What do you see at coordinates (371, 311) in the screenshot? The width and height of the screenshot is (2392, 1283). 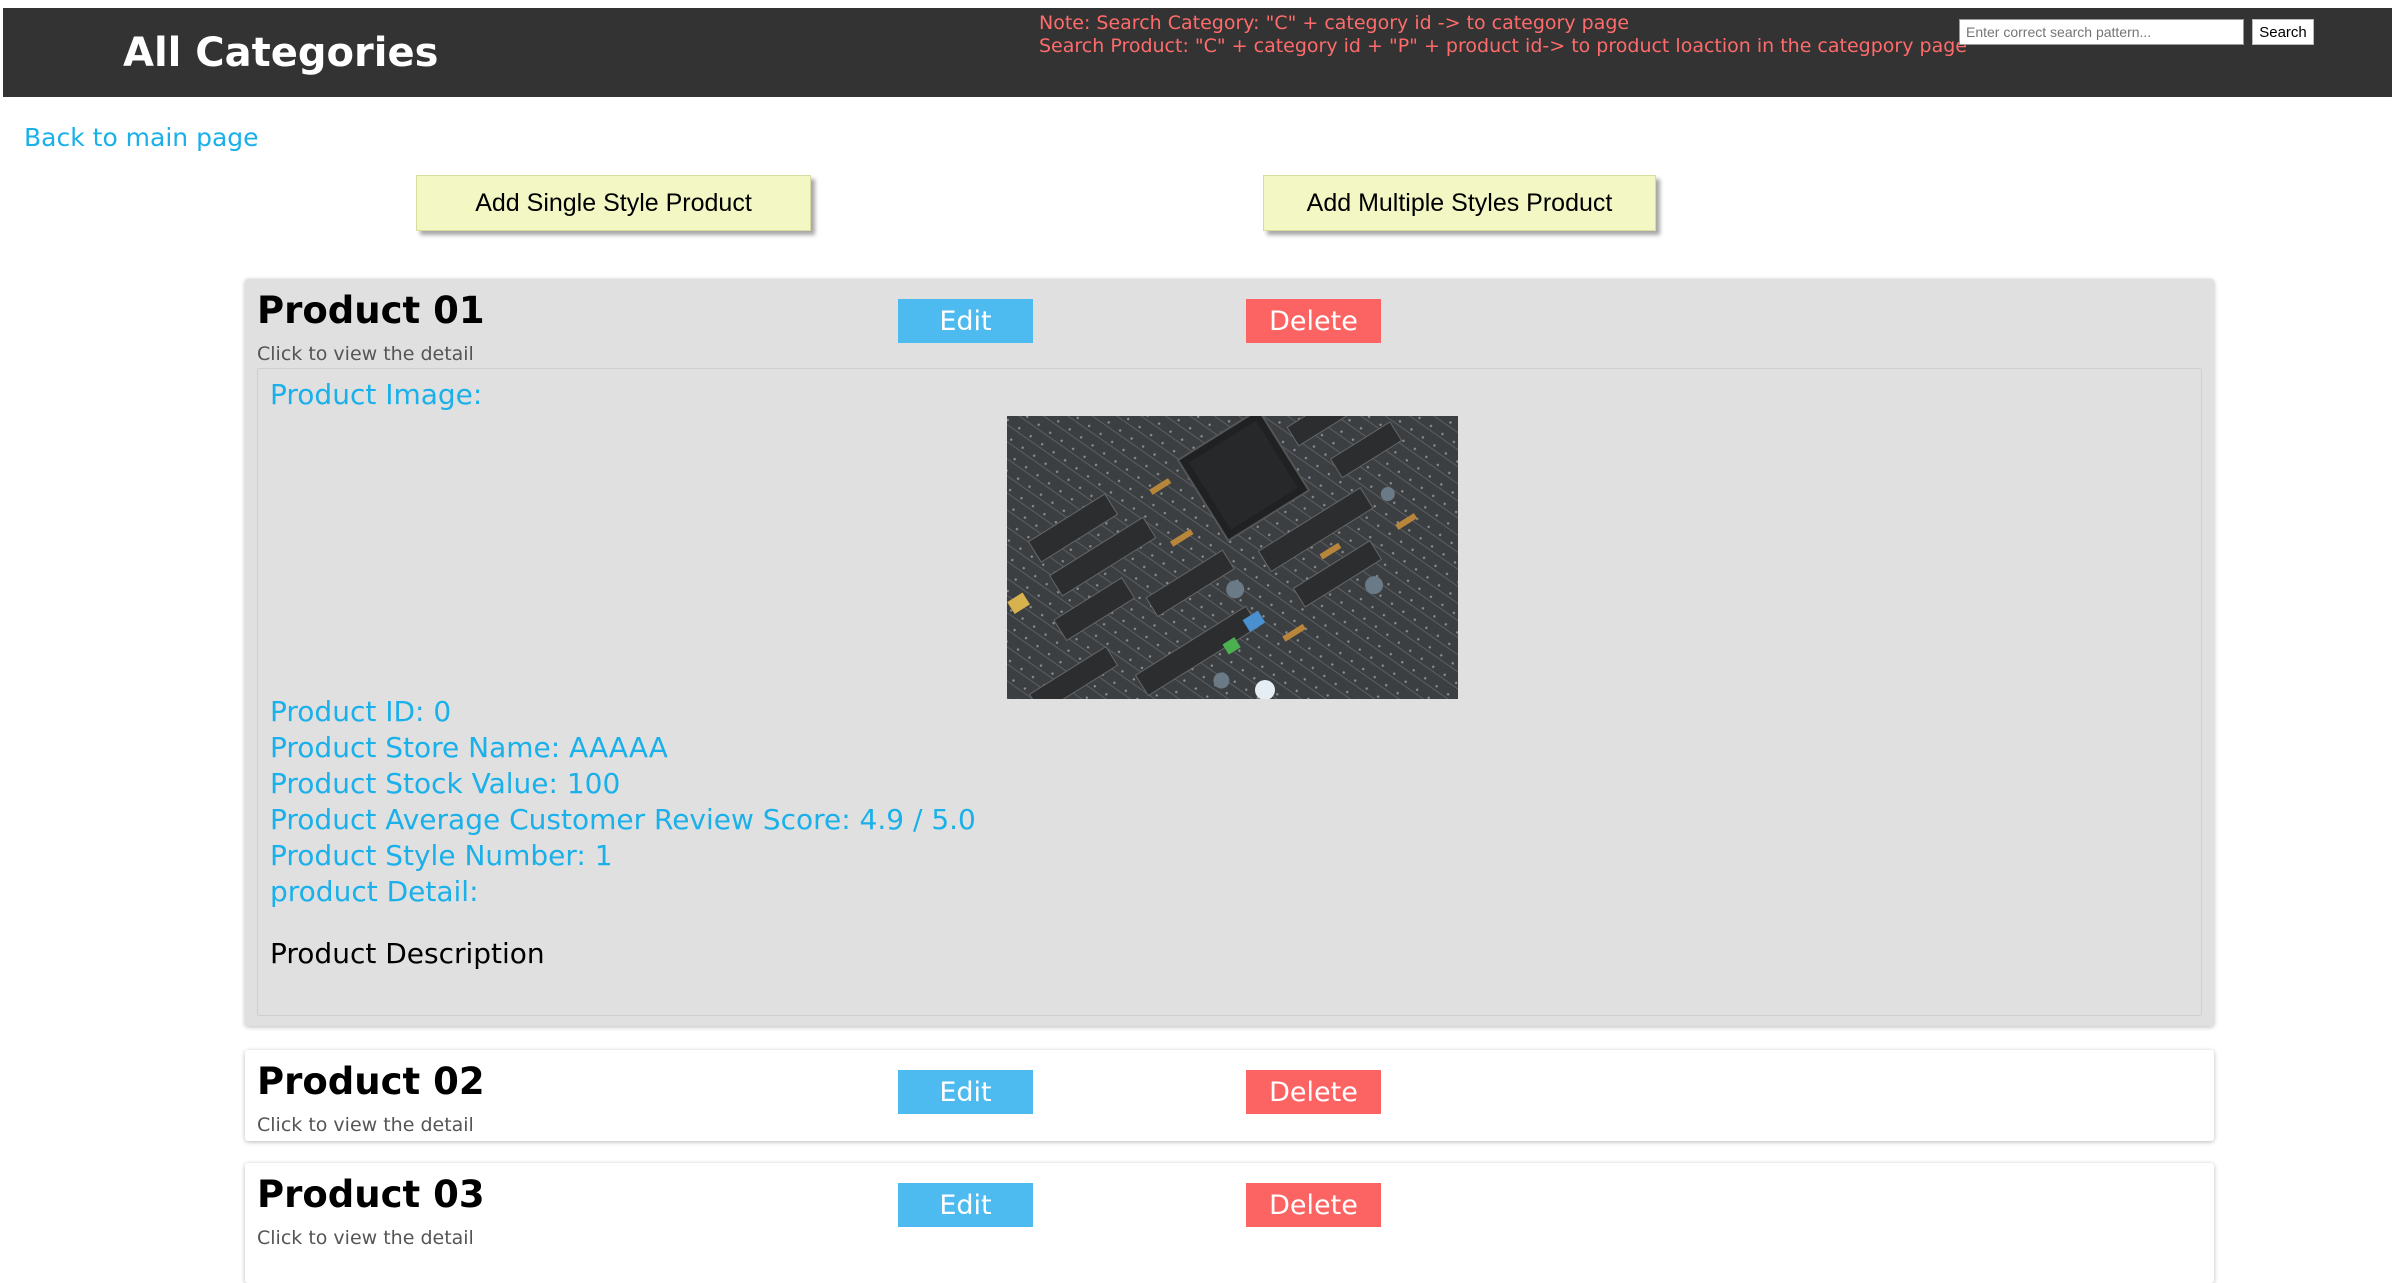 I see `product-title: Product 01` at bounding box center [371, 311].